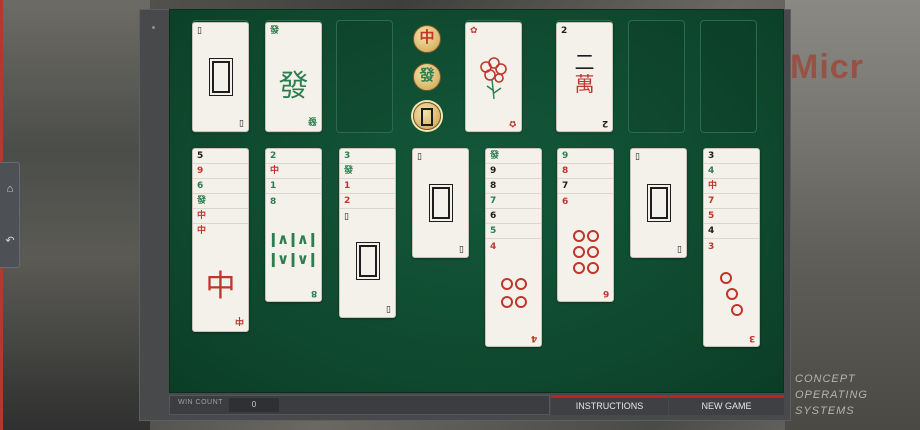  What do you see at coordinates (493, 80) in the screenshot?
I see `flower-icon` at bounding box center [493, 80].